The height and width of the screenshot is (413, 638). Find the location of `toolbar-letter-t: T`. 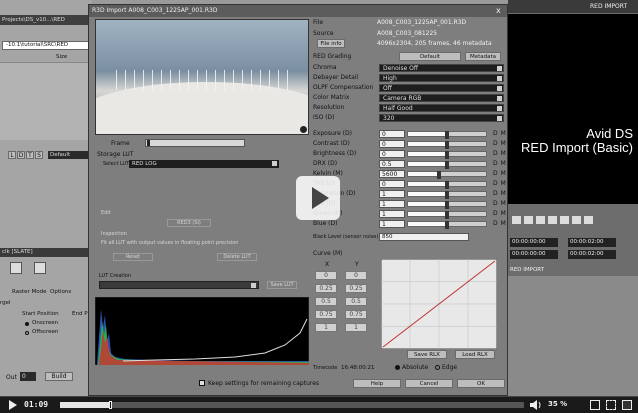

toolbar-letter-t: T is located at coordinates (30, 155).